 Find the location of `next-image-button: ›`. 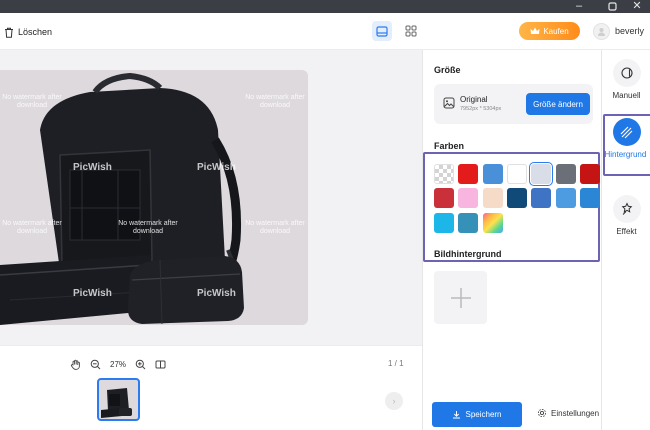

next-image-button: › is located at coordinates (394, 401).